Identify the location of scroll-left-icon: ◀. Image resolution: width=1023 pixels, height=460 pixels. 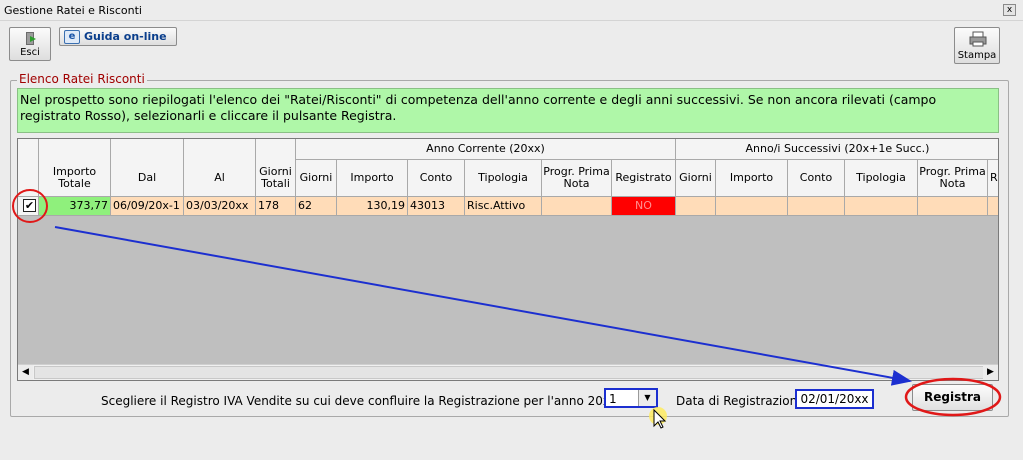
(25, 372).